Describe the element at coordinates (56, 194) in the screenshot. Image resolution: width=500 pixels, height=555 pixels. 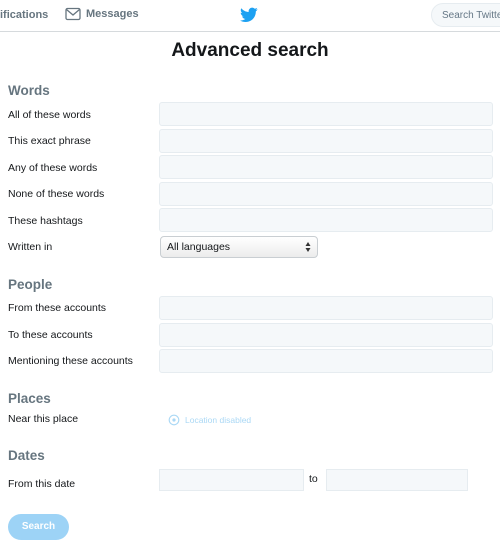
I see `none-words-label: None of these words` at that location.